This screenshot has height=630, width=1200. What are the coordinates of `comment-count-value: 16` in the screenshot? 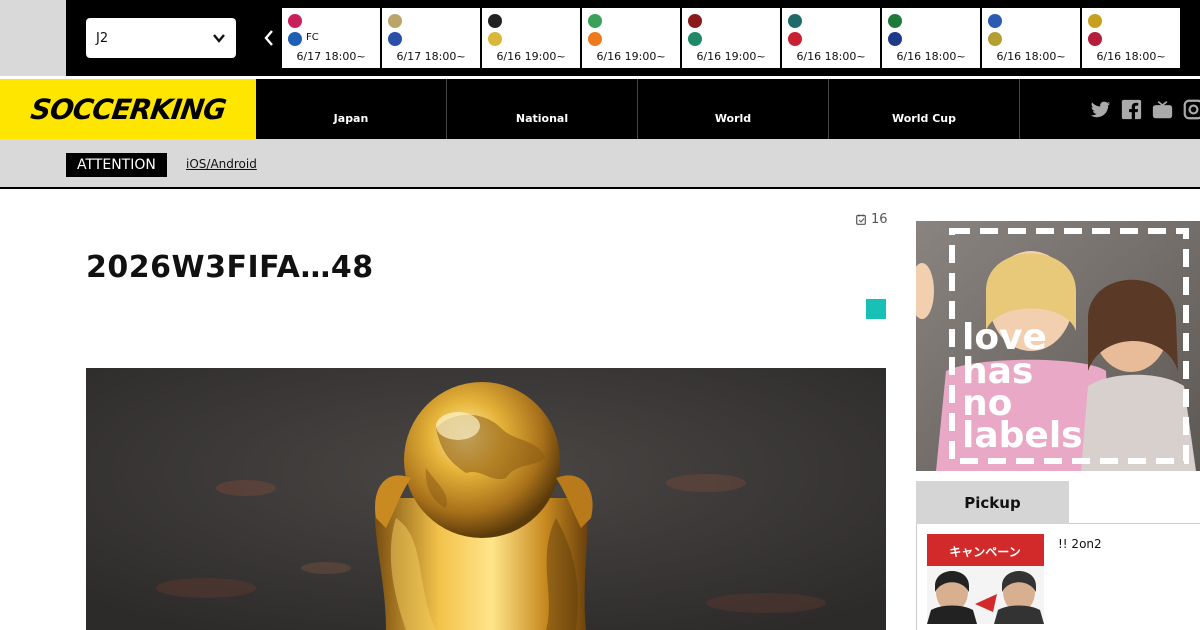 It's located at (879, 219).